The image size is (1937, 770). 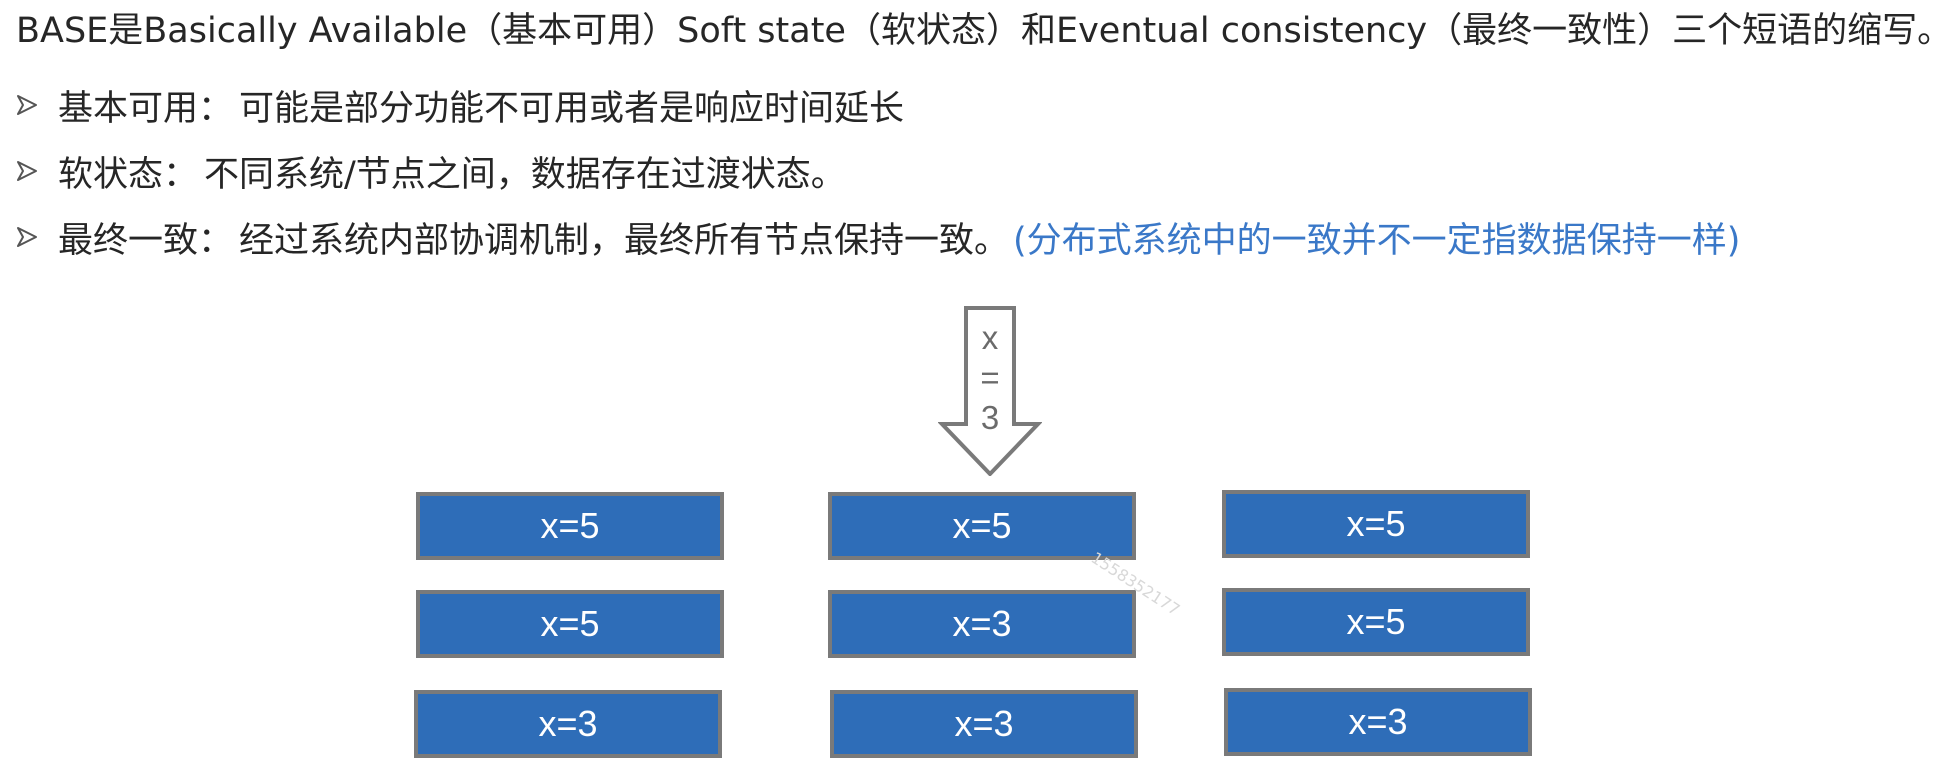 I want to click on bullet-text: 不同系统/节点之间，数据存在过渡状态。, so click(x=525, y=174).